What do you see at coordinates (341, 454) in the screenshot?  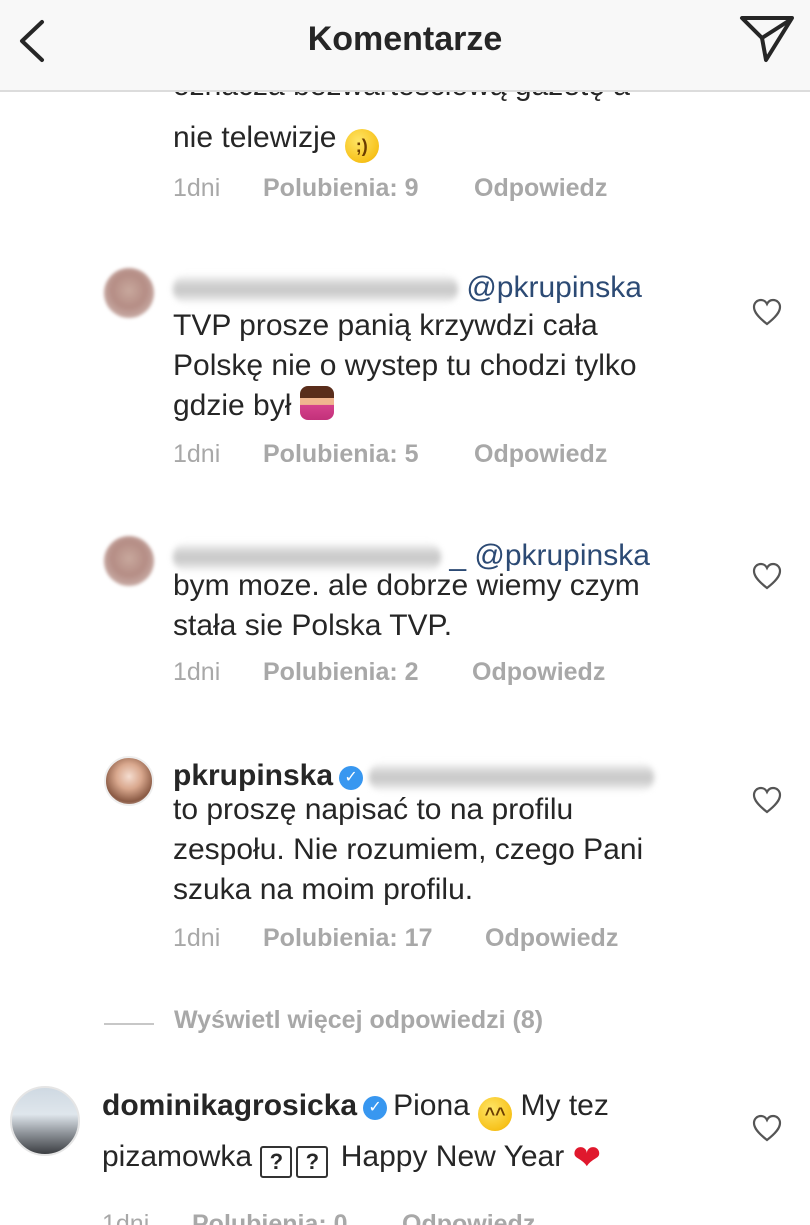 I see `likes-count: Polubienia: 5` at bounding box center [341, 454].